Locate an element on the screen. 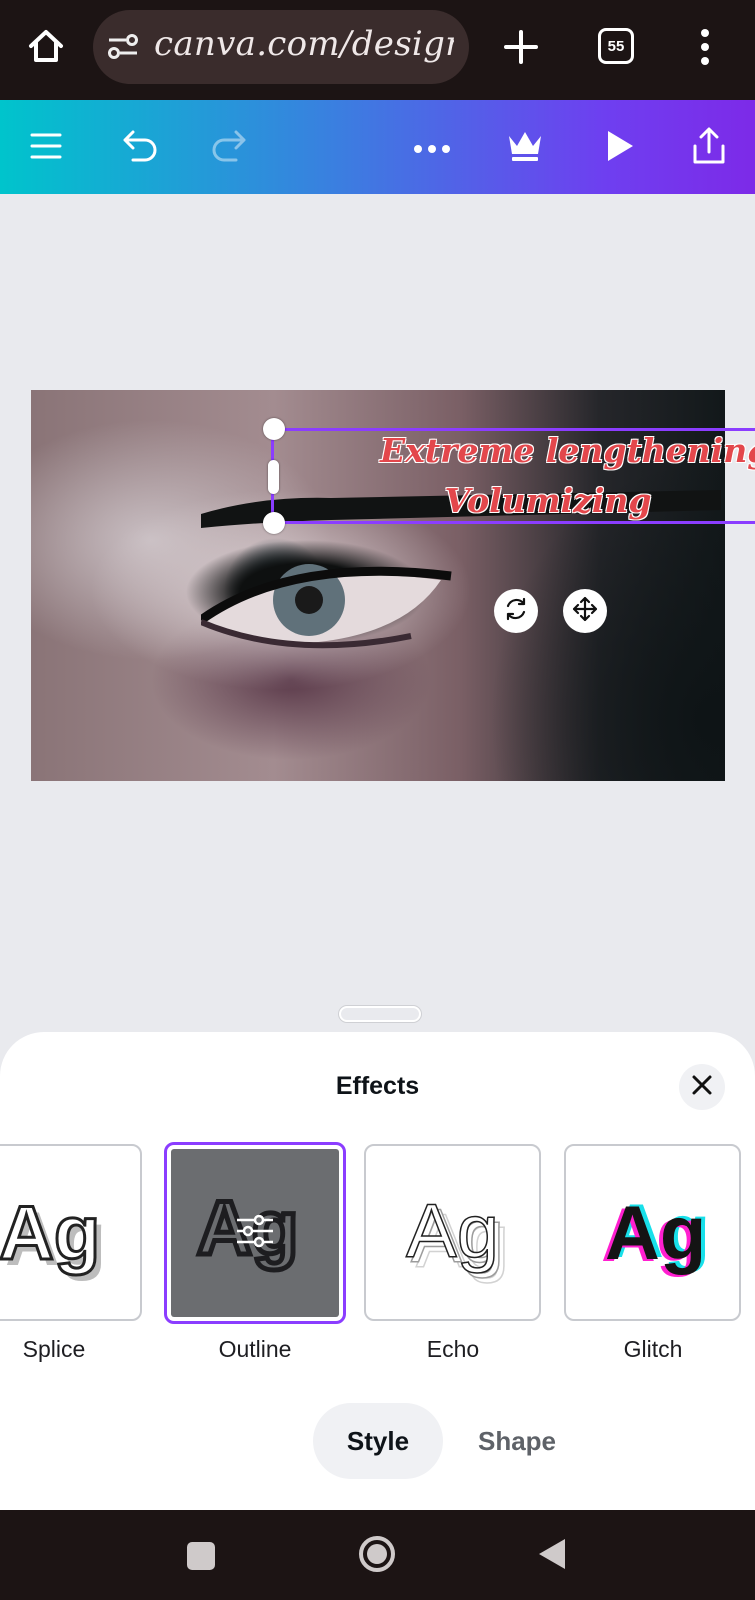 Image resolution: width=755 pixels, height=1600 pixels. more-horizontal-icon is located at coordinates (432, 146).